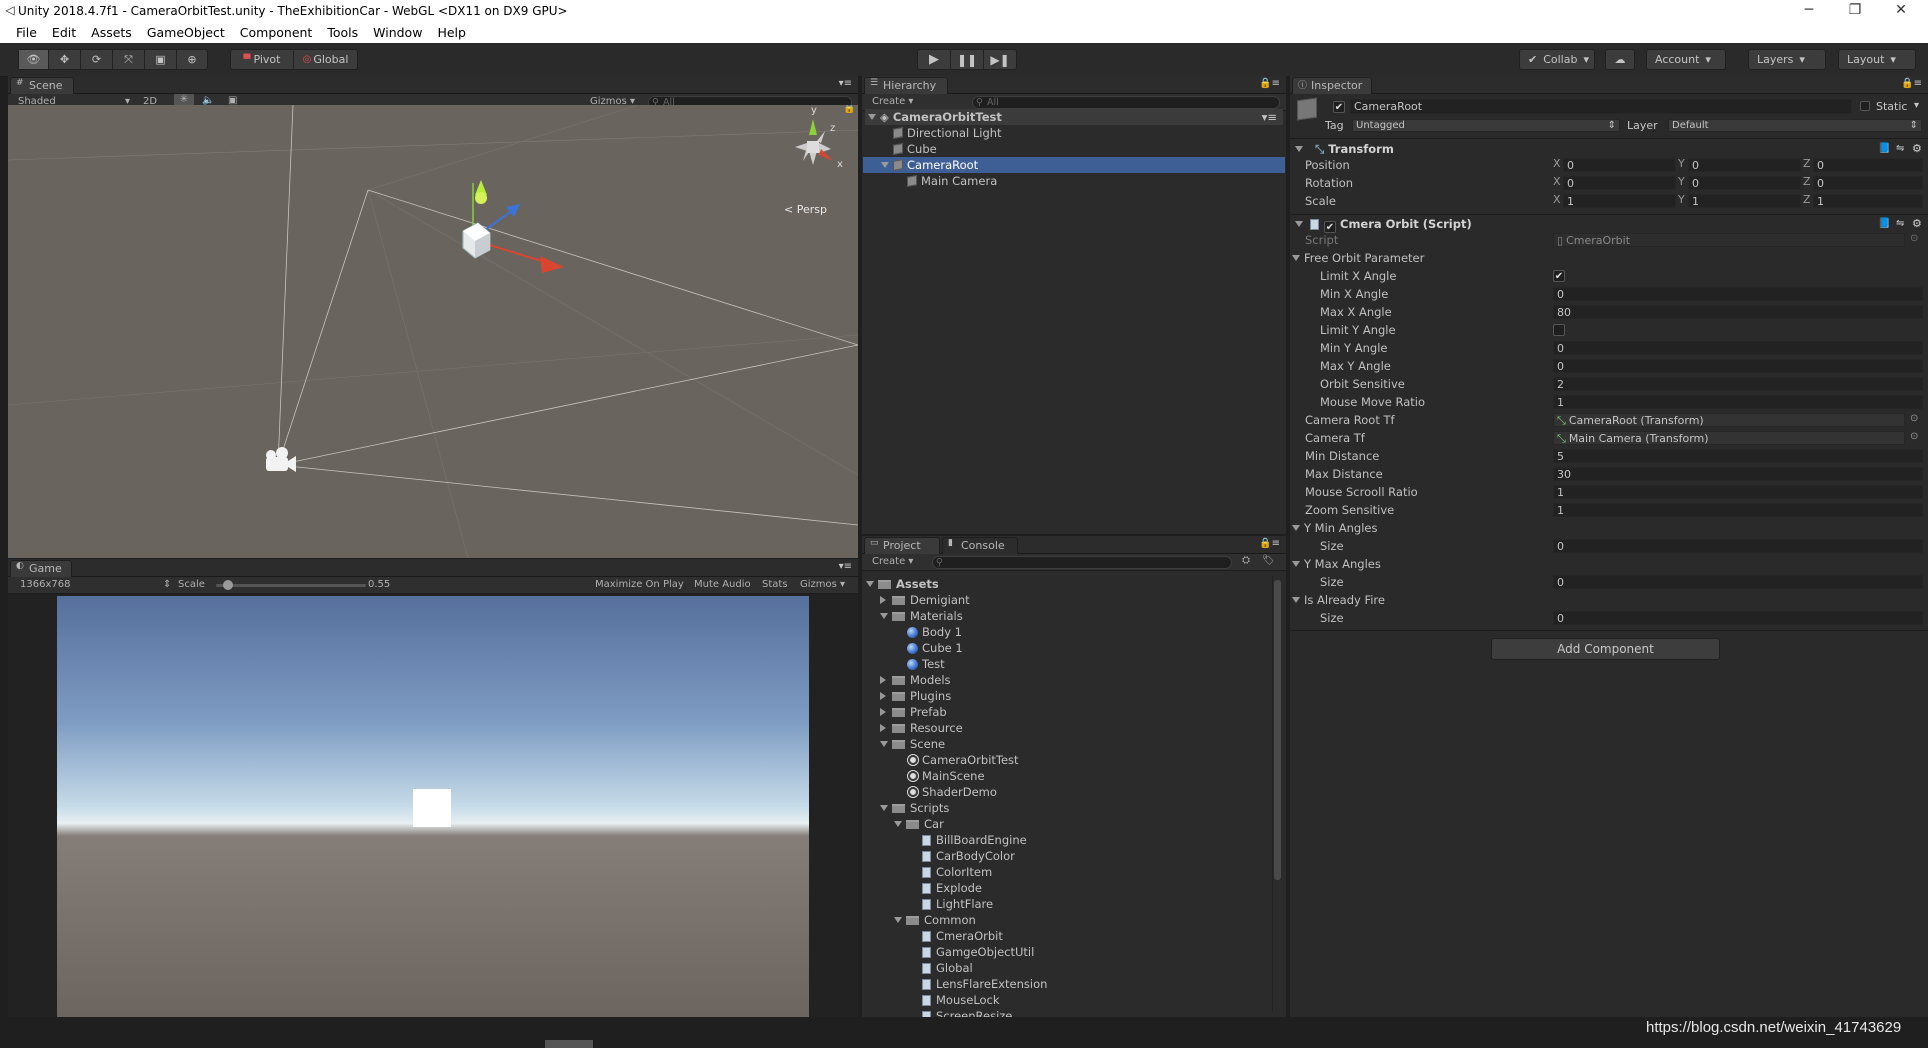  Describe the element at coordinates (1787, 59) in the screenshot. I see `layers-dropdown: Layers ▾` at that location.